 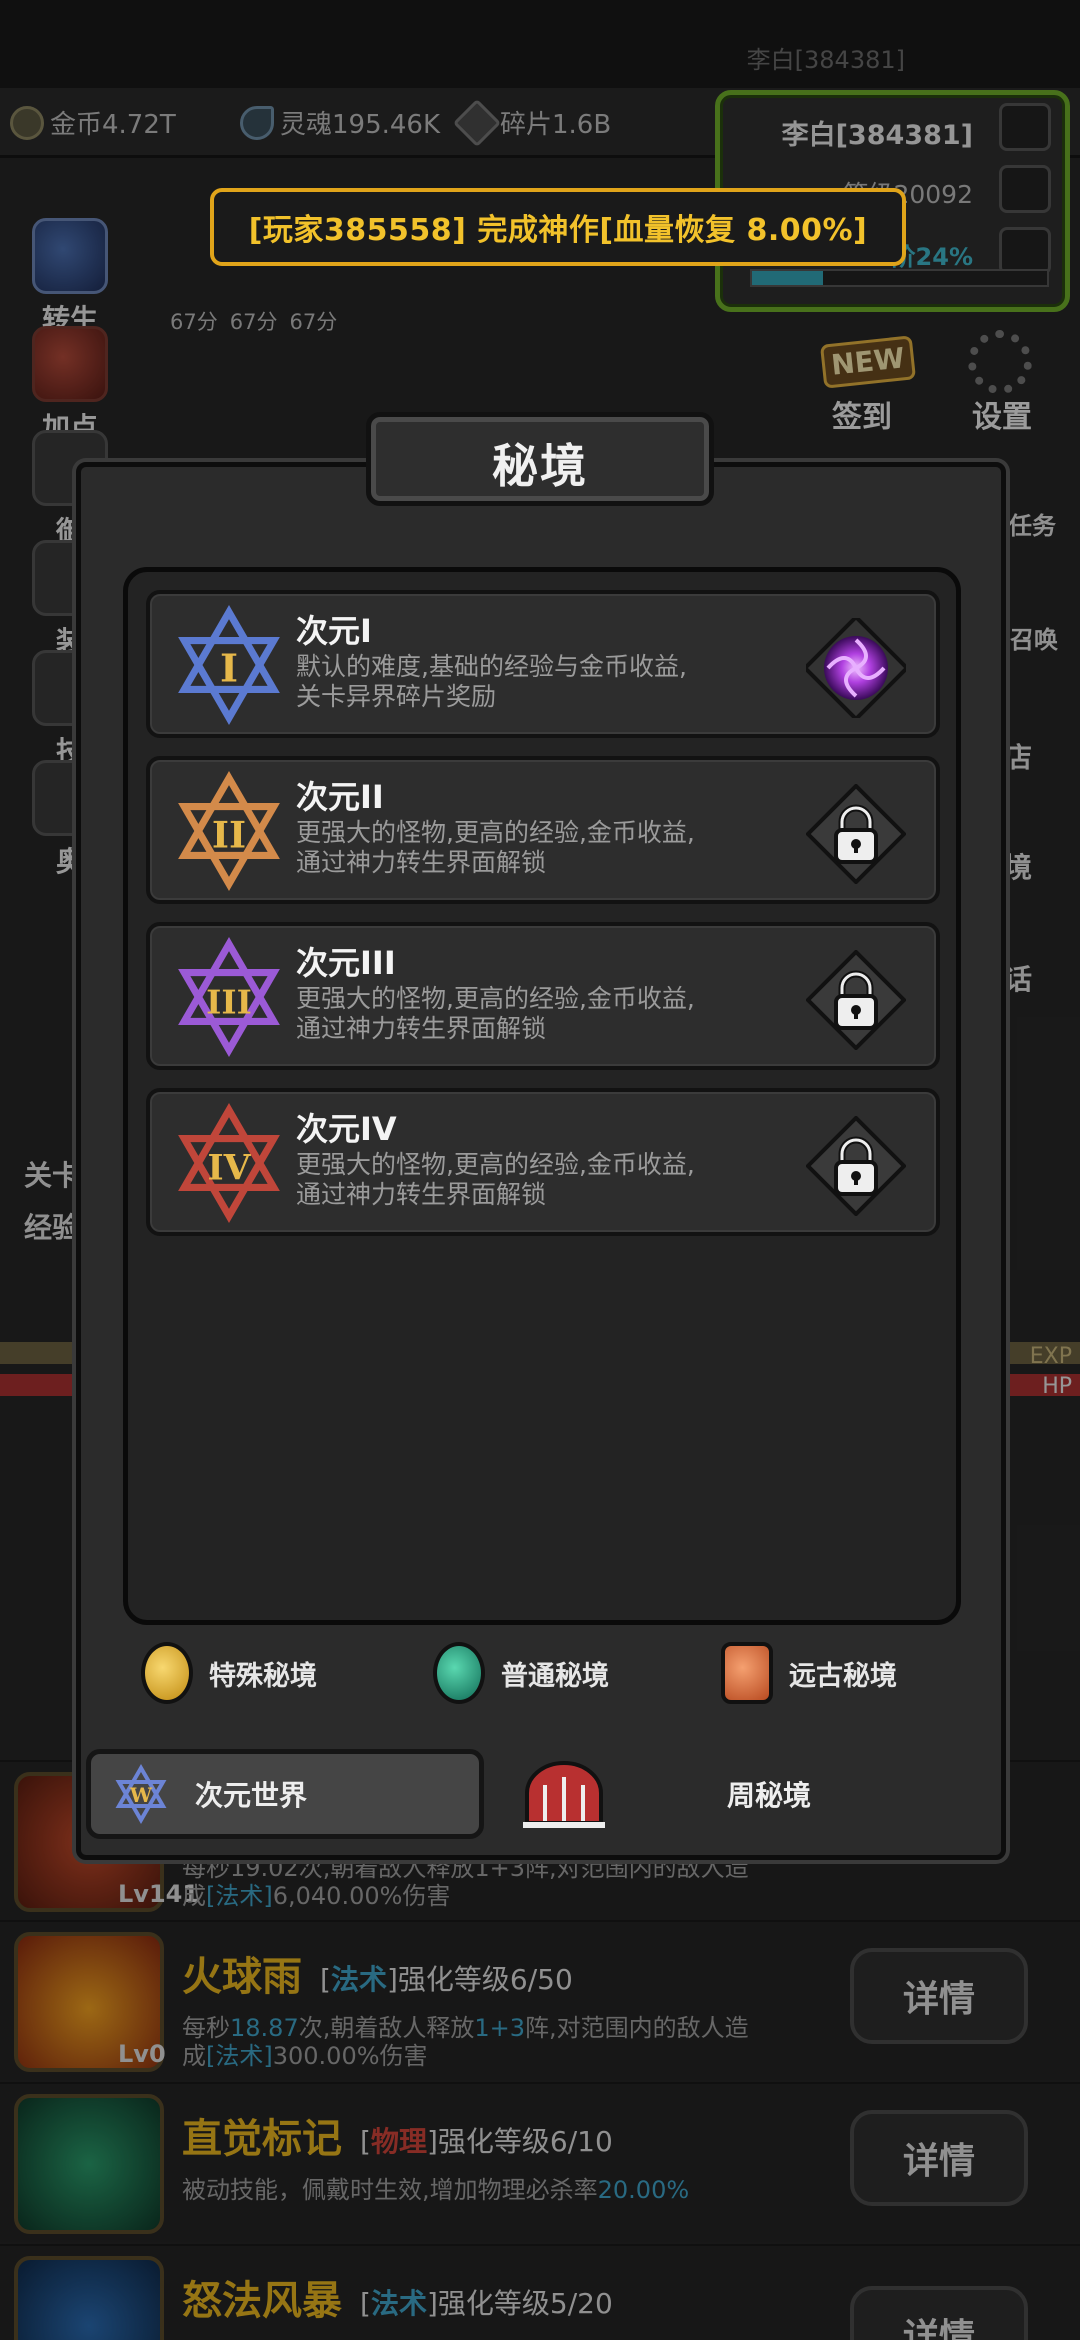 I want to click on dimension-row-3: III 次元III 更强大的怪物,更高的经验,金币收益, 通过神力转生界面解锁, so click(x=543, y=996).